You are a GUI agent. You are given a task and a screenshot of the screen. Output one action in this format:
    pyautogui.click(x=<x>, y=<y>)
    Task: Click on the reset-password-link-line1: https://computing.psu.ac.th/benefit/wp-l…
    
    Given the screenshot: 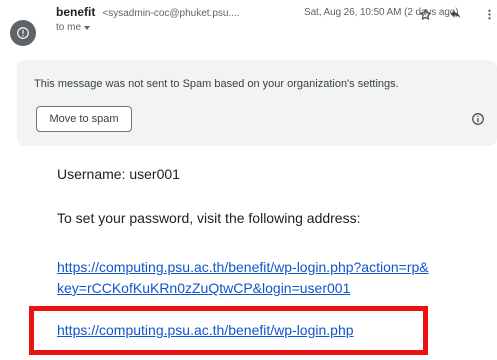 What is the action you would take?
    pyautogui.click(x=243, y=267)
    